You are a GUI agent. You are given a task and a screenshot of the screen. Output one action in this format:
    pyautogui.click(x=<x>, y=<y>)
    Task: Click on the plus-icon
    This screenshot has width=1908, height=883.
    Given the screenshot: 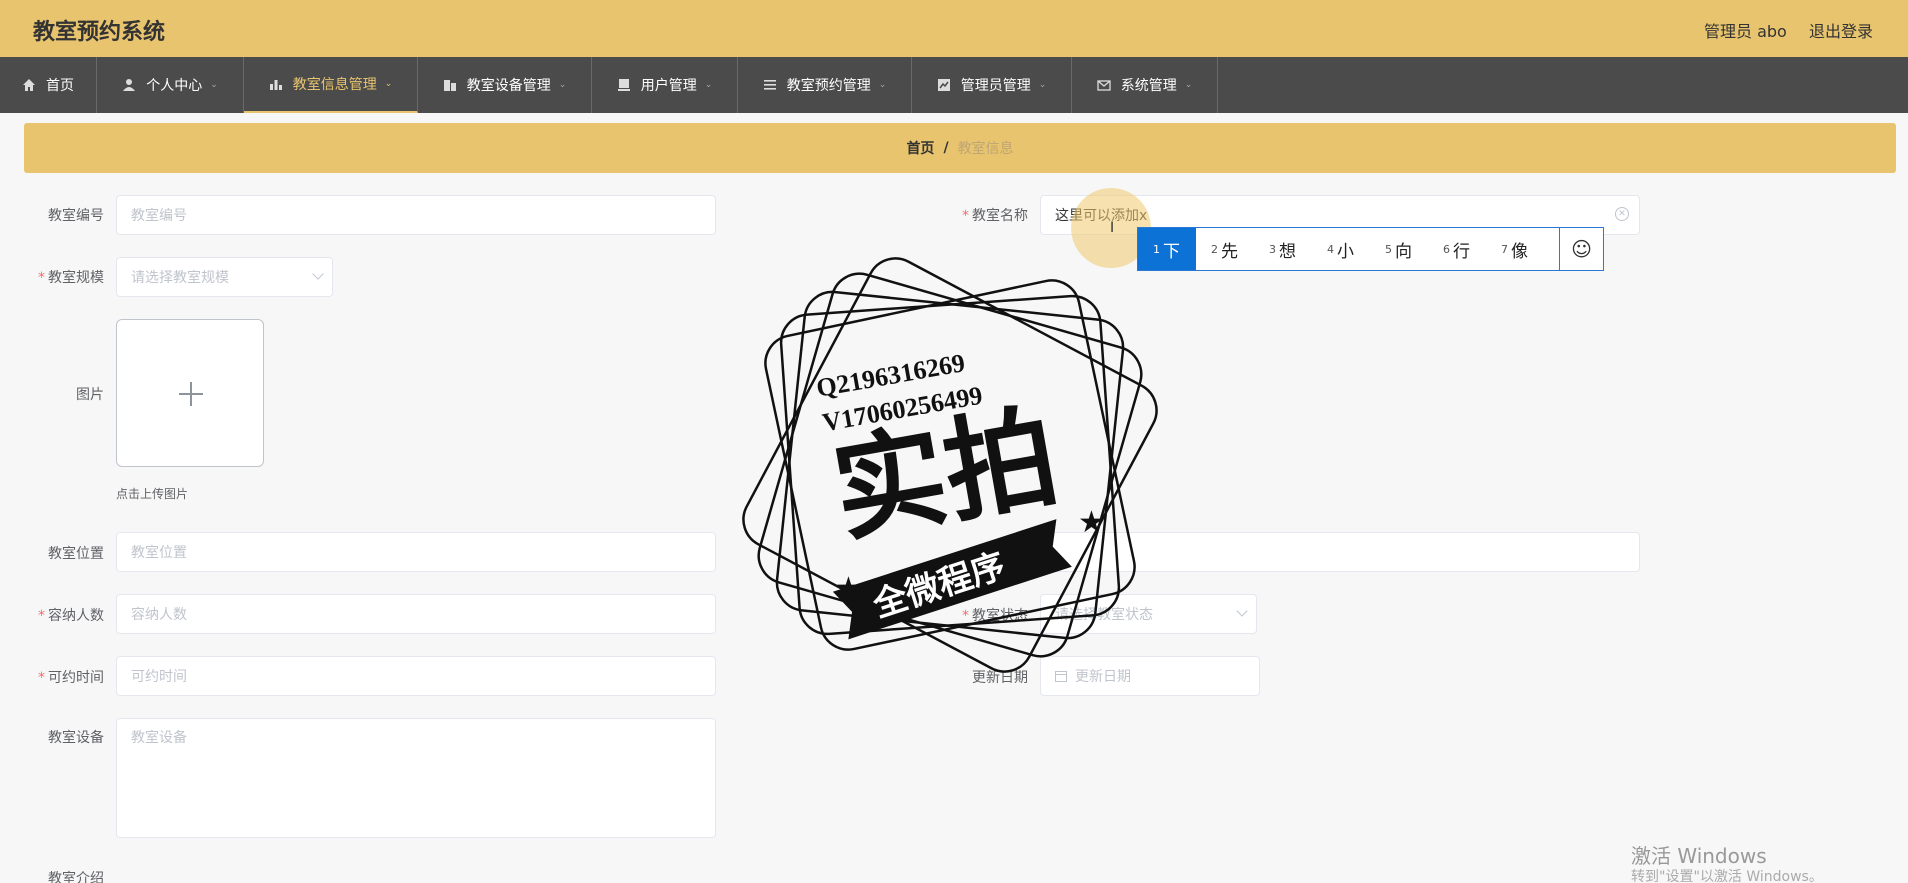 What is the action you would take?
    pyautogui.click(x=191, y=394)
    